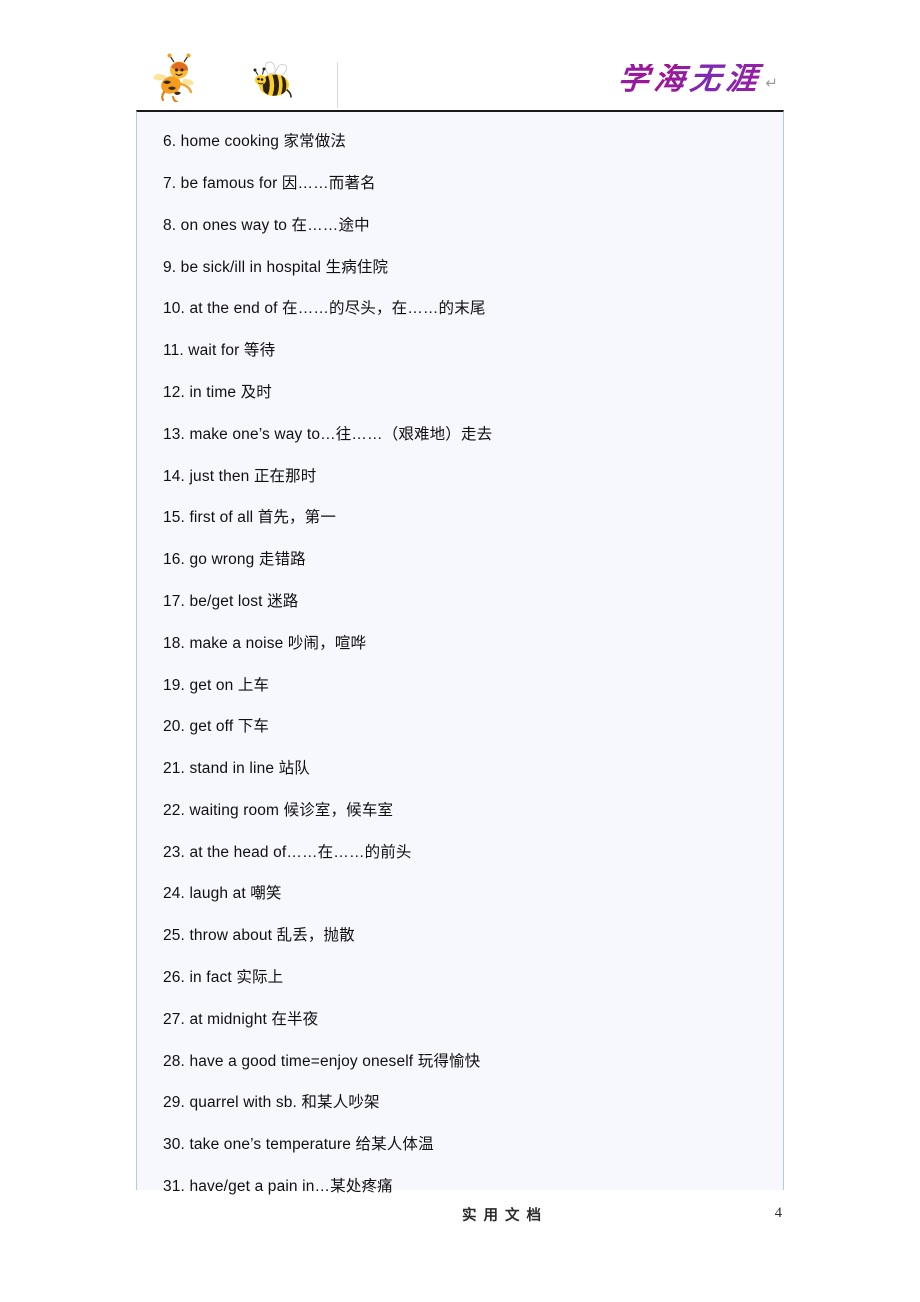  Describe the element at coordinates (778, 1213) in the screenshot. I see `page-number: 4` at that location.